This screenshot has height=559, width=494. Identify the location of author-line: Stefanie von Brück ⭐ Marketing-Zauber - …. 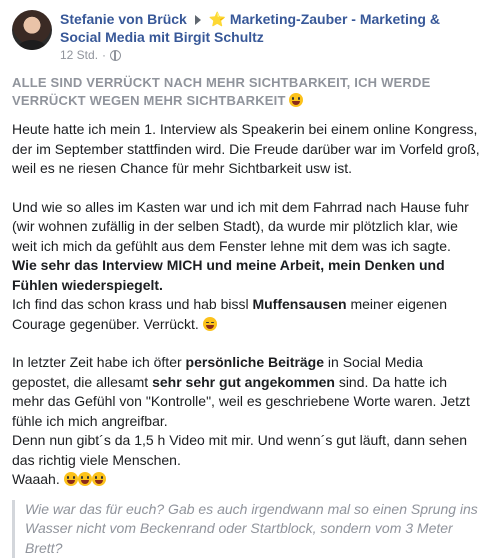
(271, 28).